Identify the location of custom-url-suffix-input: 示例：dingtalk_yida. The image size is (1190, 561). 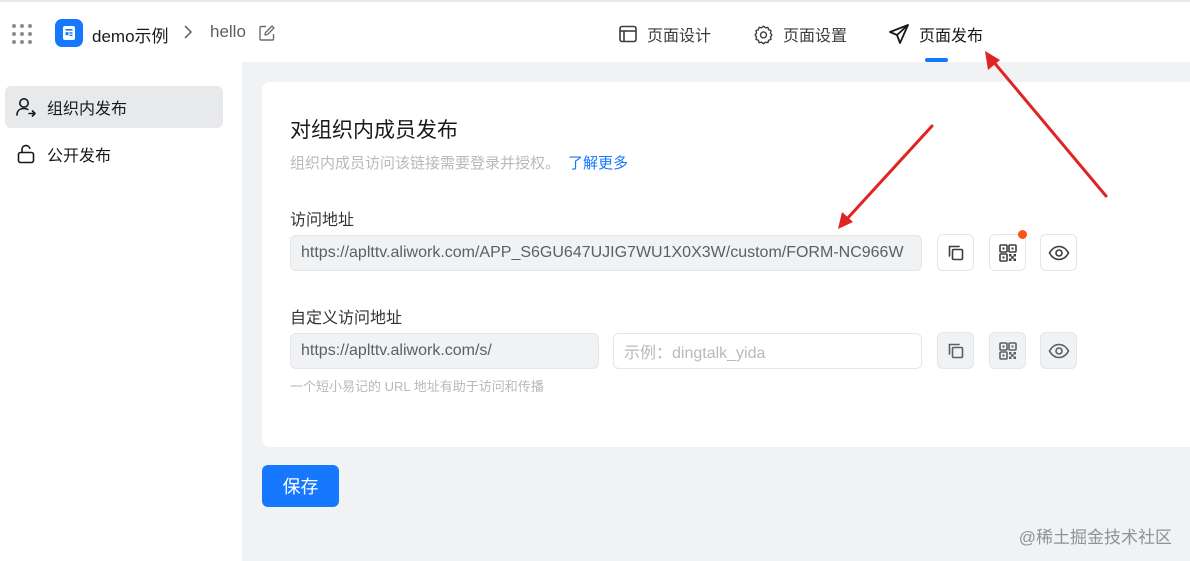
(767, 351).